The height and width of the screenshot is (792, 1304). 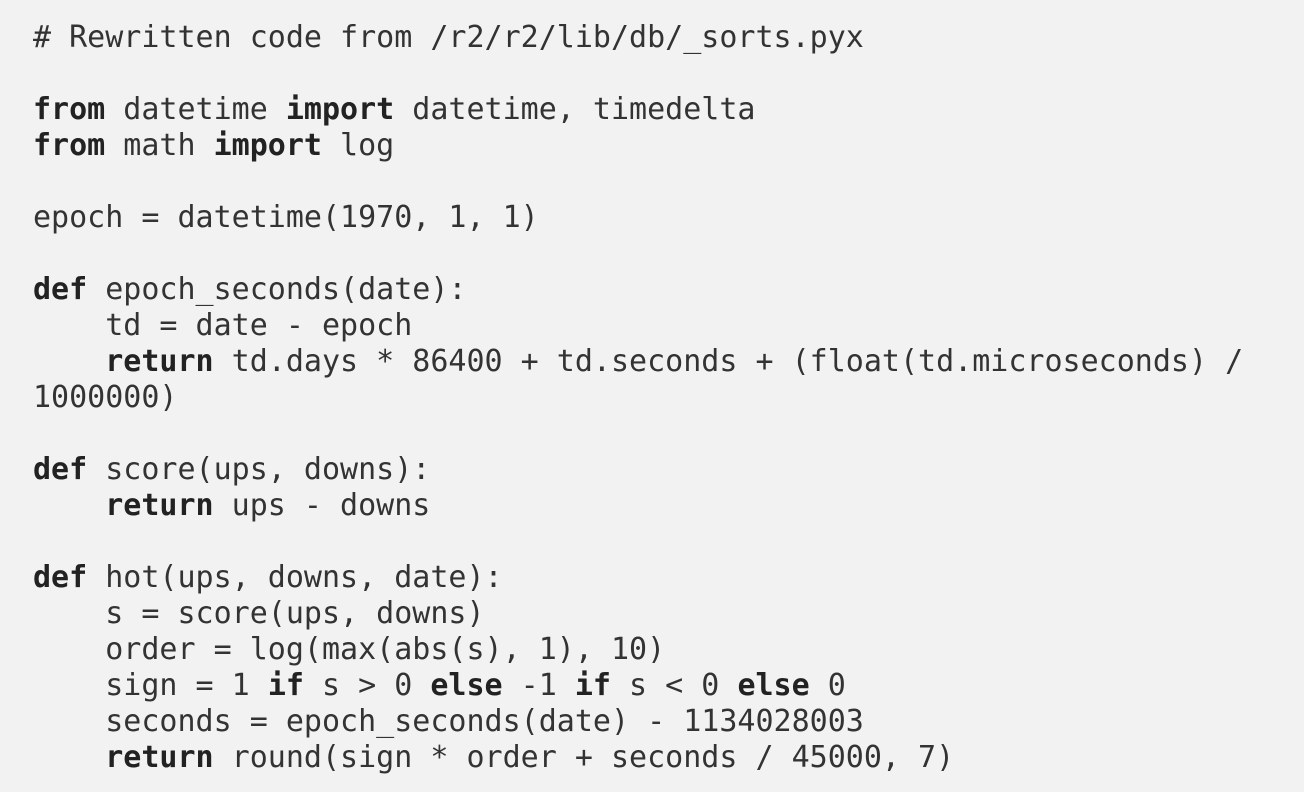 I want to click on code-line: 1000000), so click(x=668, y=398).